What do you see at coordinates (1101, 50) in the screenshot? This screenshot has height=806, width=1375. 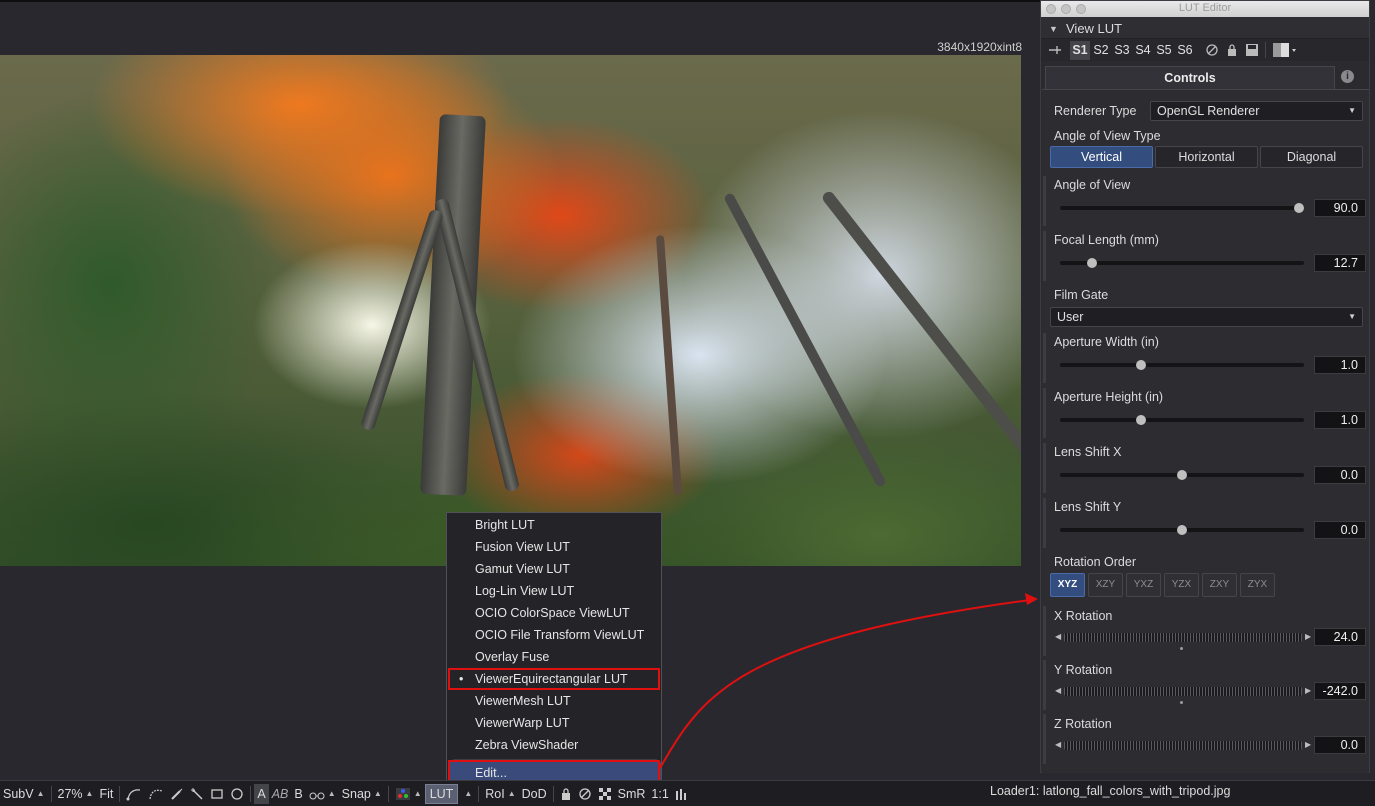 I see `slot-s2: S2` at bounding box center [1101, 50].